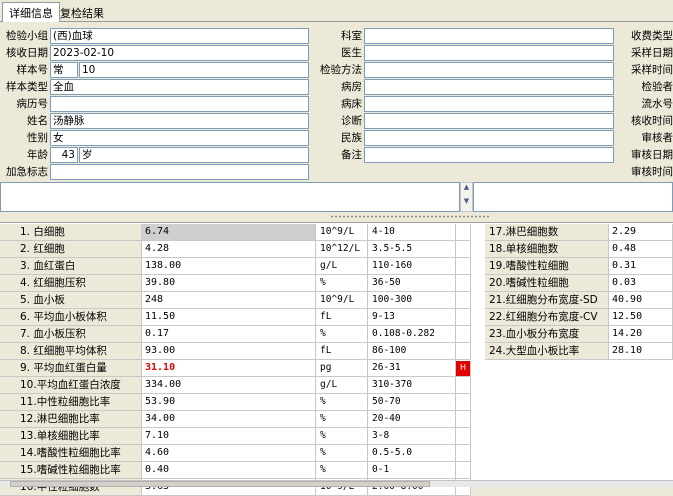  What do you see at coordinates (229, 436) in the screenshot?
I see `result-value: 7.10` at bounding box center [229, 436].